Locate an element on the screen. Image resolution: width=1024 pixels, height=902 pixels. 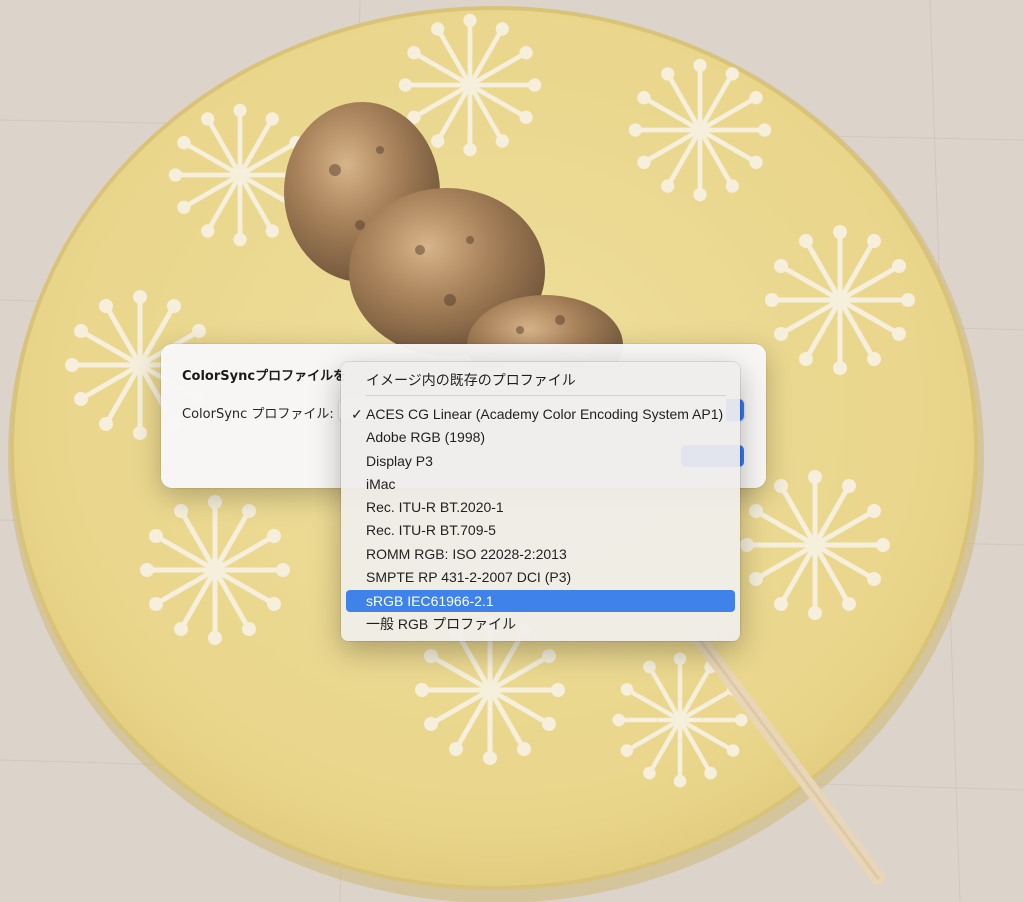
menu-item-label: iMac is located at coordinates (381, 484).